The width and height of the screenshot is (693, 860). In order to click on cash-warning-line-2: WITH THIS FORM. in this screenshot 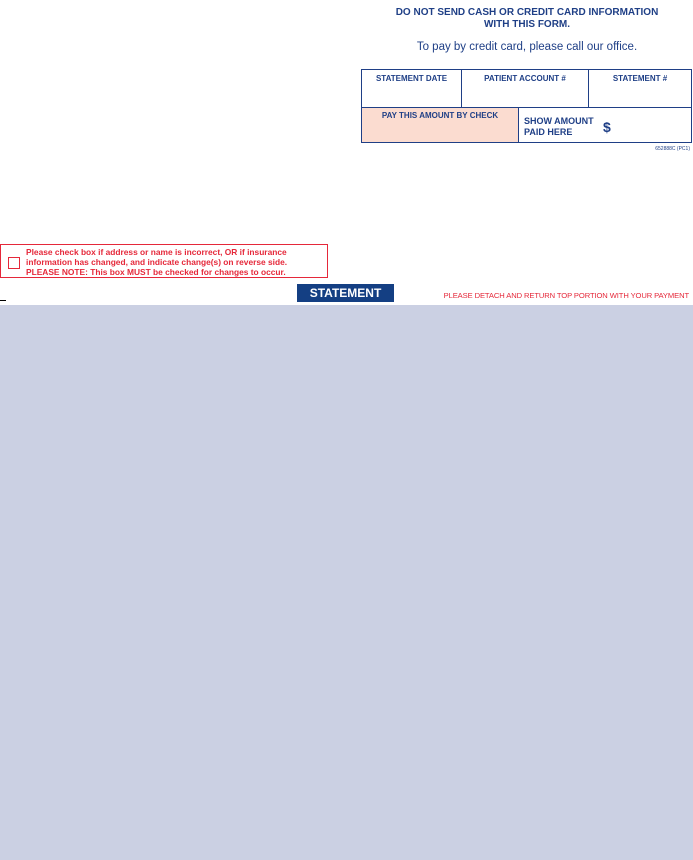, I will do `click(527, 24)`.